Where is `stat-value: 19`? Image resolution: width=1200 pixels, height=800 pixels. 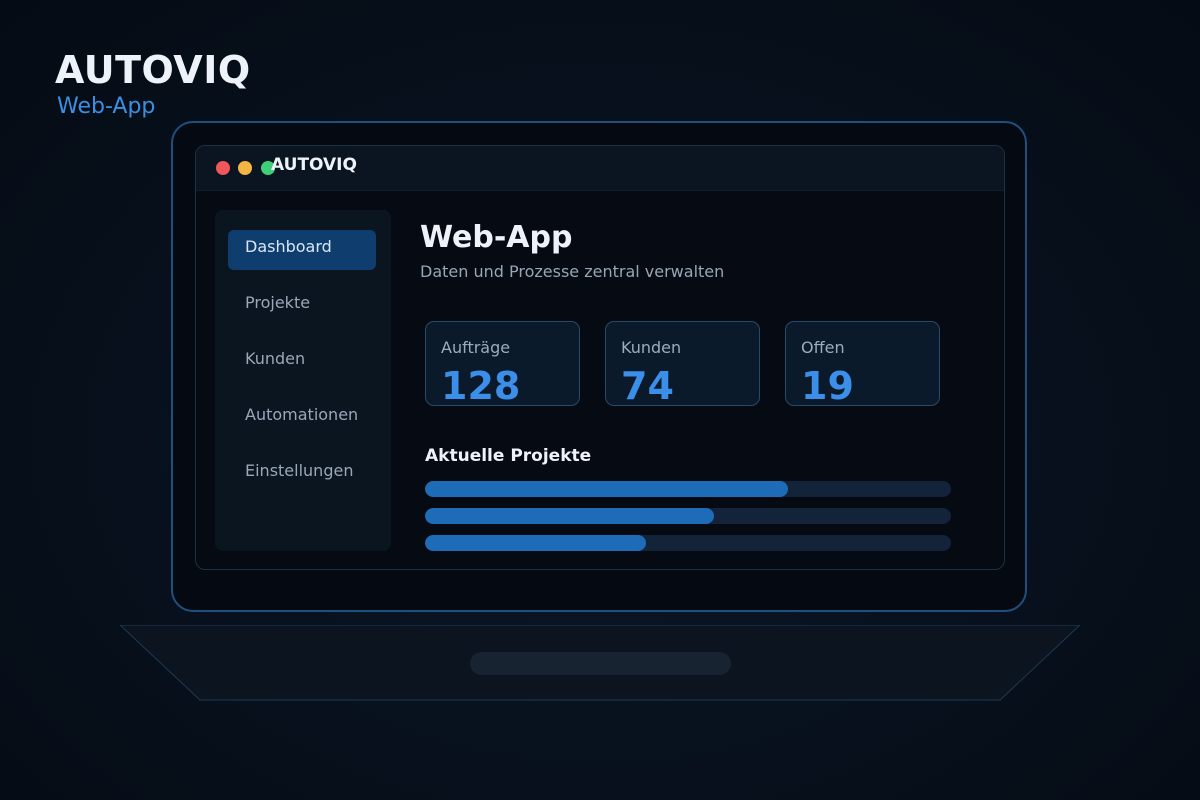
stat-value: 19 is located at coordinates (827, 386).